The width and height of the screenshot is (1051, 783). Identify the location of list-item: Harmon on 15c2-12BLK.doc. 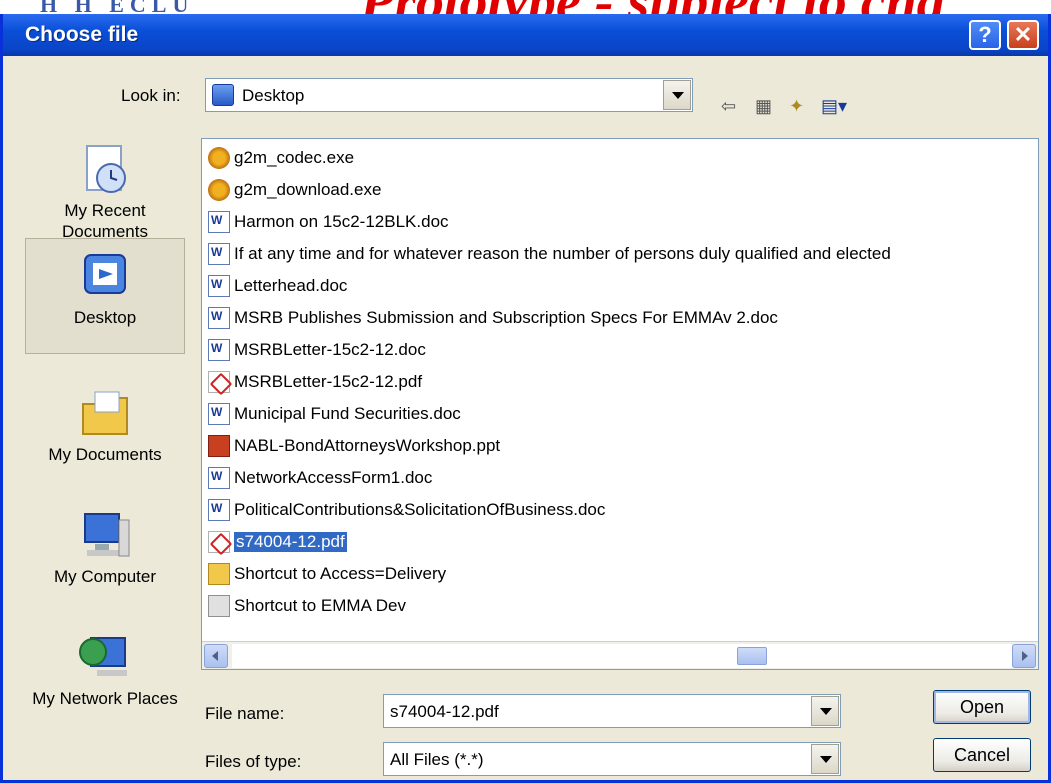
(328, 222).